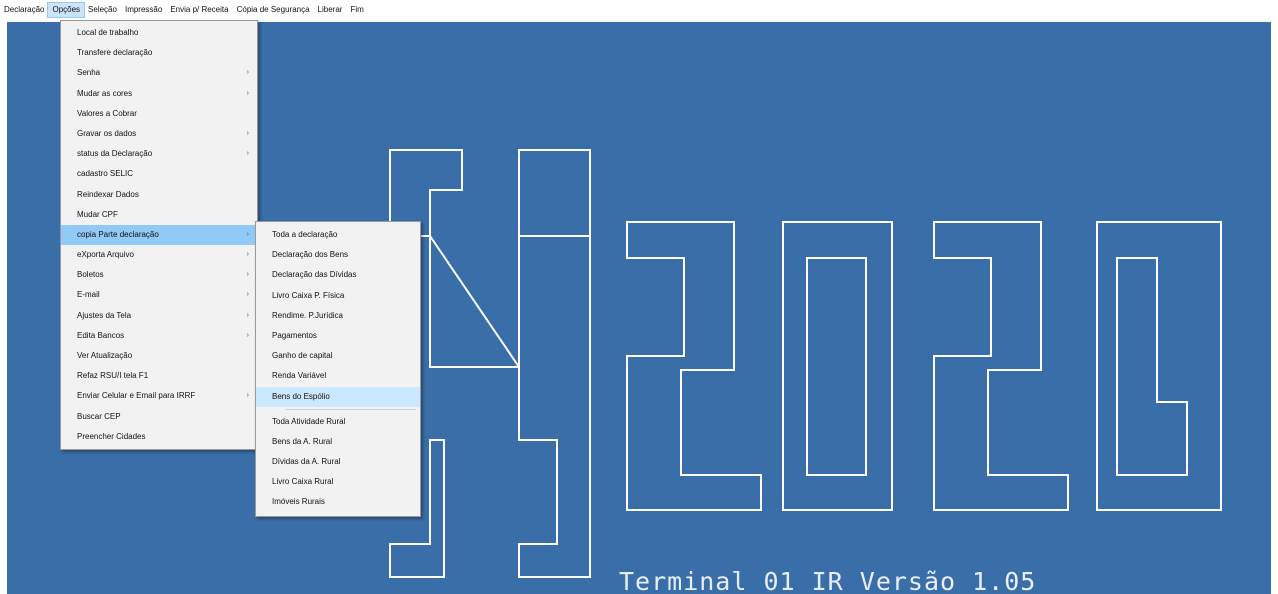 The width and height of the screenshot is (1278, 594). Describe the element at coordinates (338, 356) in the screenshot. I see `submenu-item-ganho-de-capital: Ganho de capital` at that location.